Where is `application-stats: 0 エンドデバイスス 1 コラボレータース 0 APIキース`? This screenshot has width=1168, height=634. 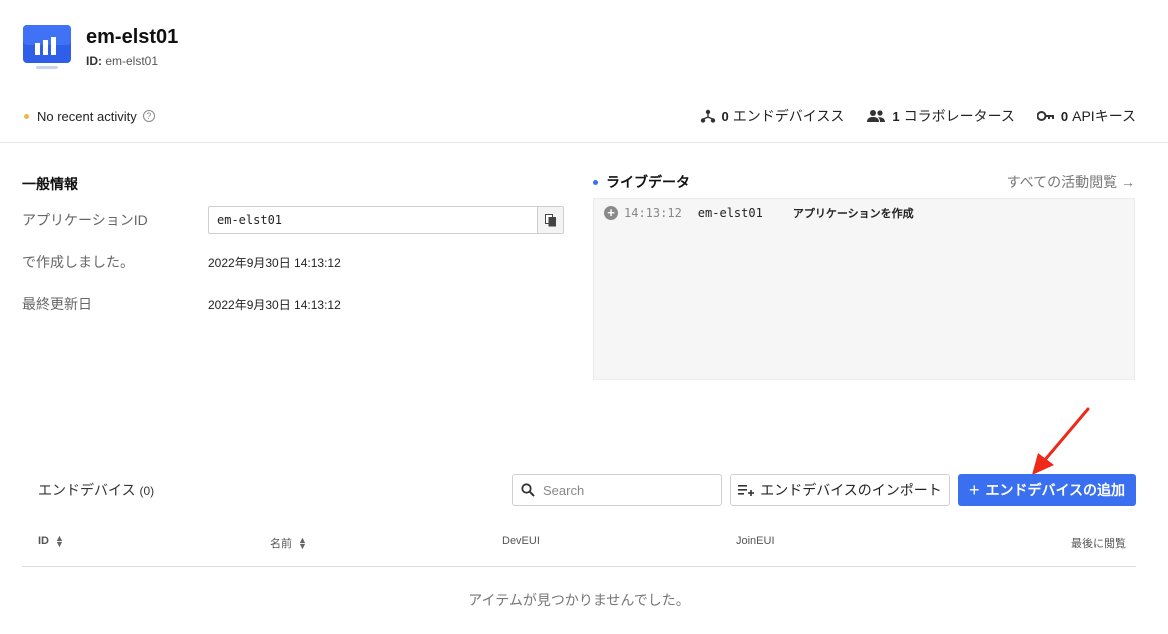
application-stats: 0 エンドデバイスス 1 コラボレータース 0 APIキース is located at coordinates (907, 116).